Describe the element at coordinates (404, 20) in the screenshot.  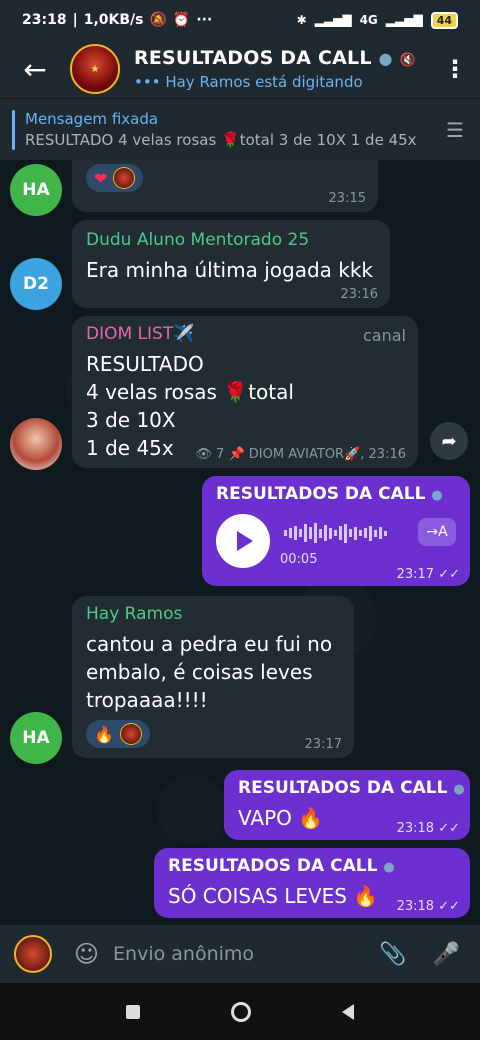
I see `signal-icon-2: ▂▃▅▇` at that location.